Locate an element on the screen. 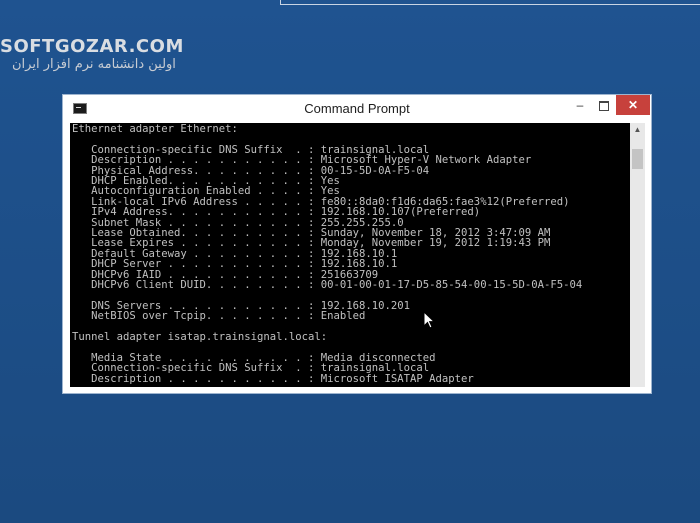 This screenshot has width=700, height=523. close-icon: ✕ is located at coordinates (633, 105).